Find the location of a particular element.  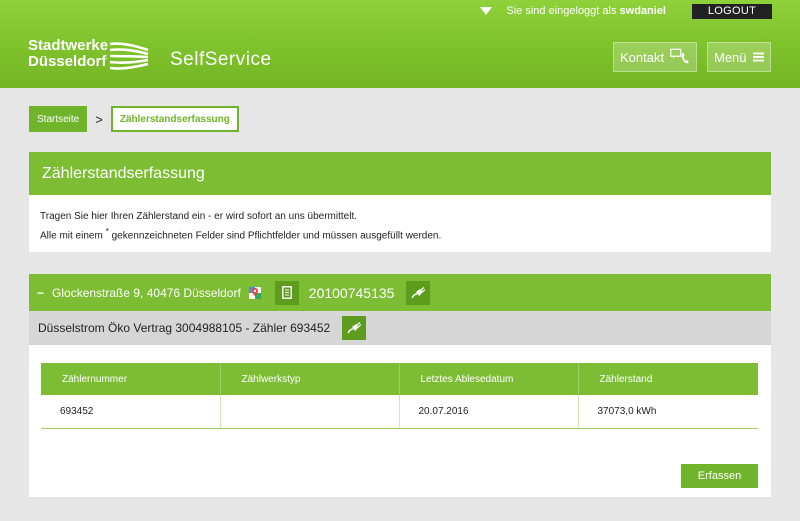

breadcrumb: Startseite > Zählerstandserfassung is located at coordinates (134, 119).